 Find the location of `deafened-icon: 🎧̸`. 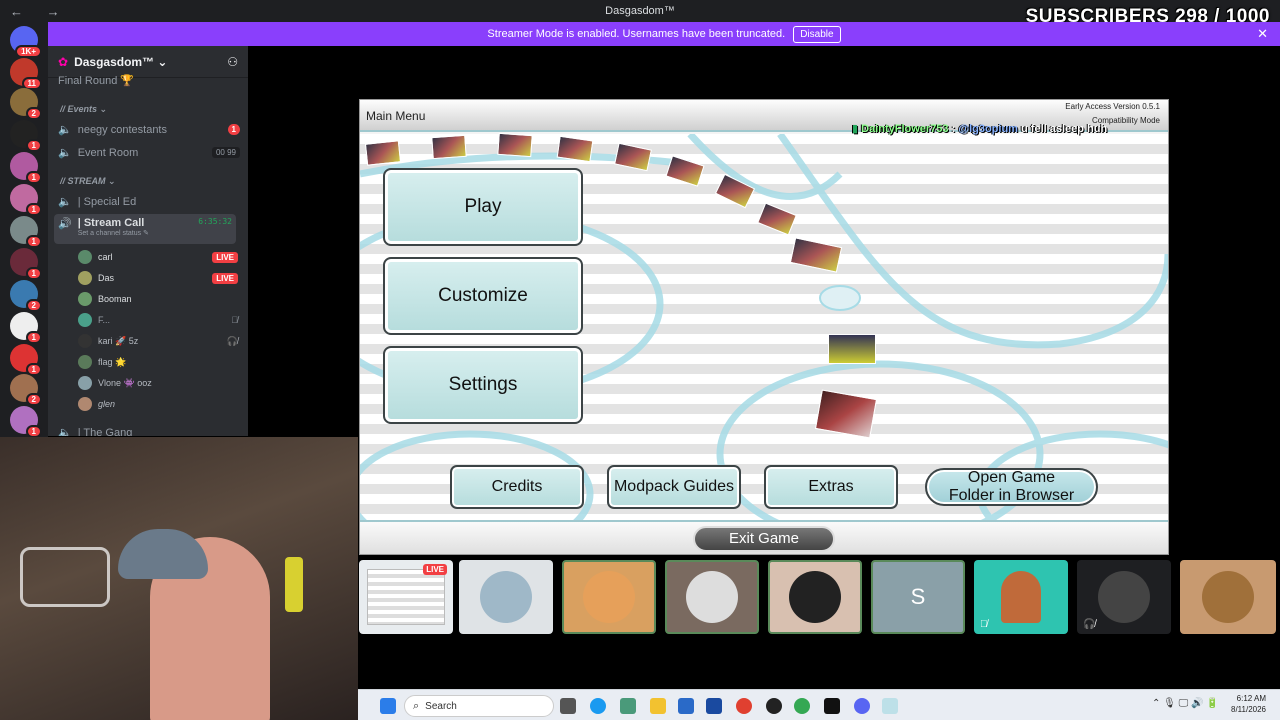

deafened-icon: 🎧̸ is located at coordinates (232, 340).